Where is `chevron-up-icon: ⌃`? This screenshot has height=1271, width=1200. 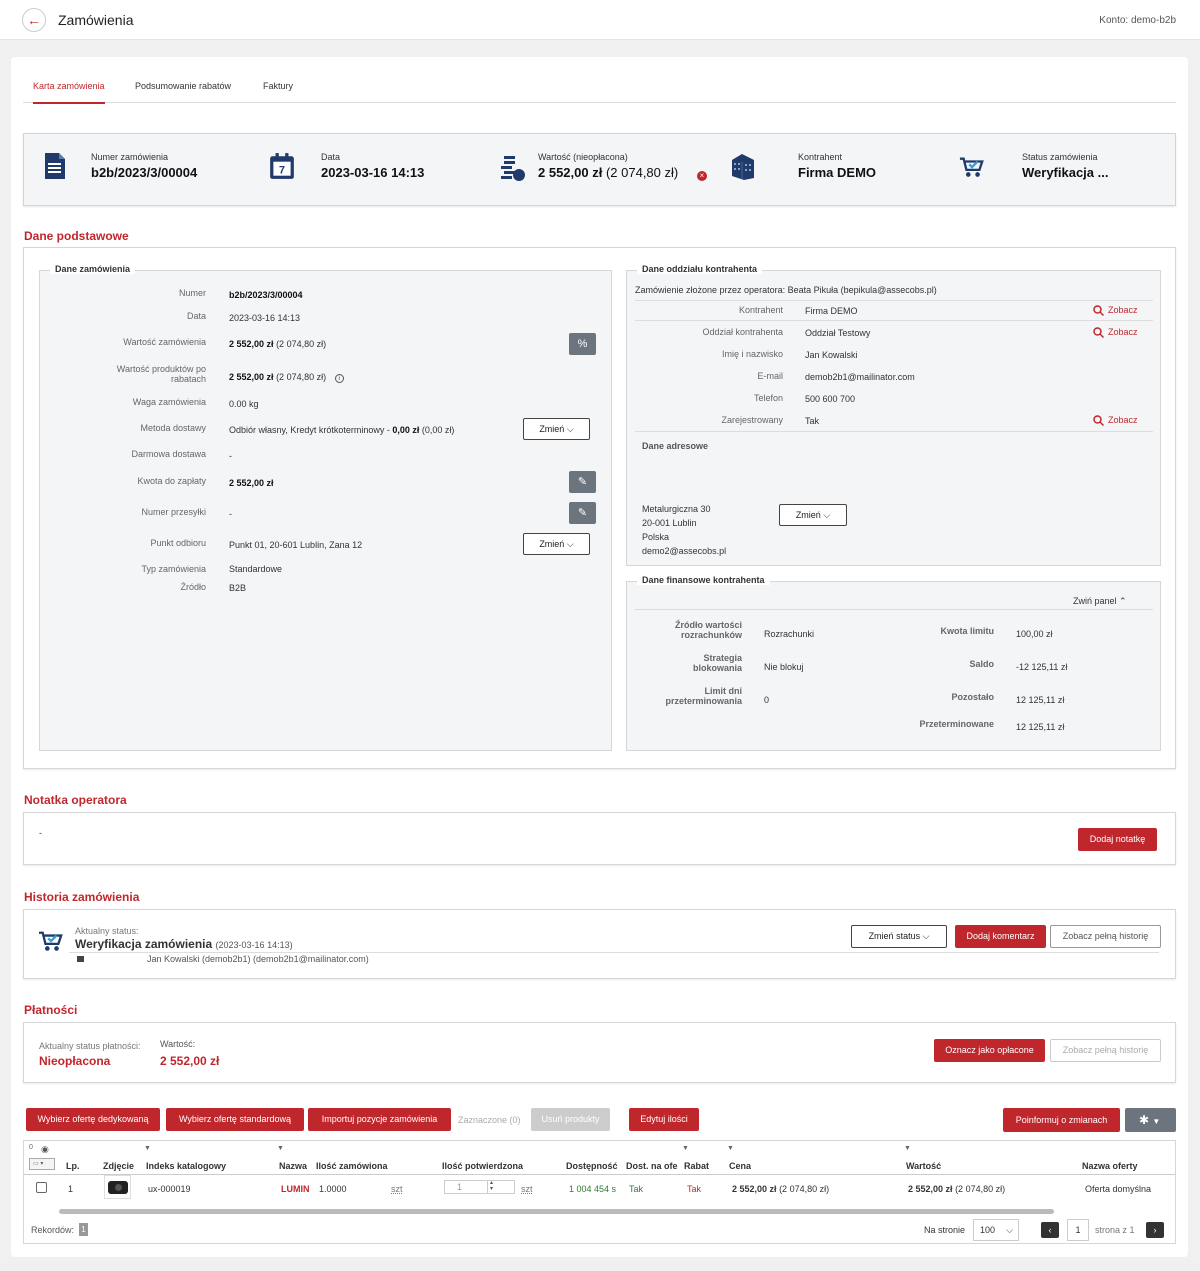
chevron-up-icon: ⌃ is located at coordinates (1123, 601).